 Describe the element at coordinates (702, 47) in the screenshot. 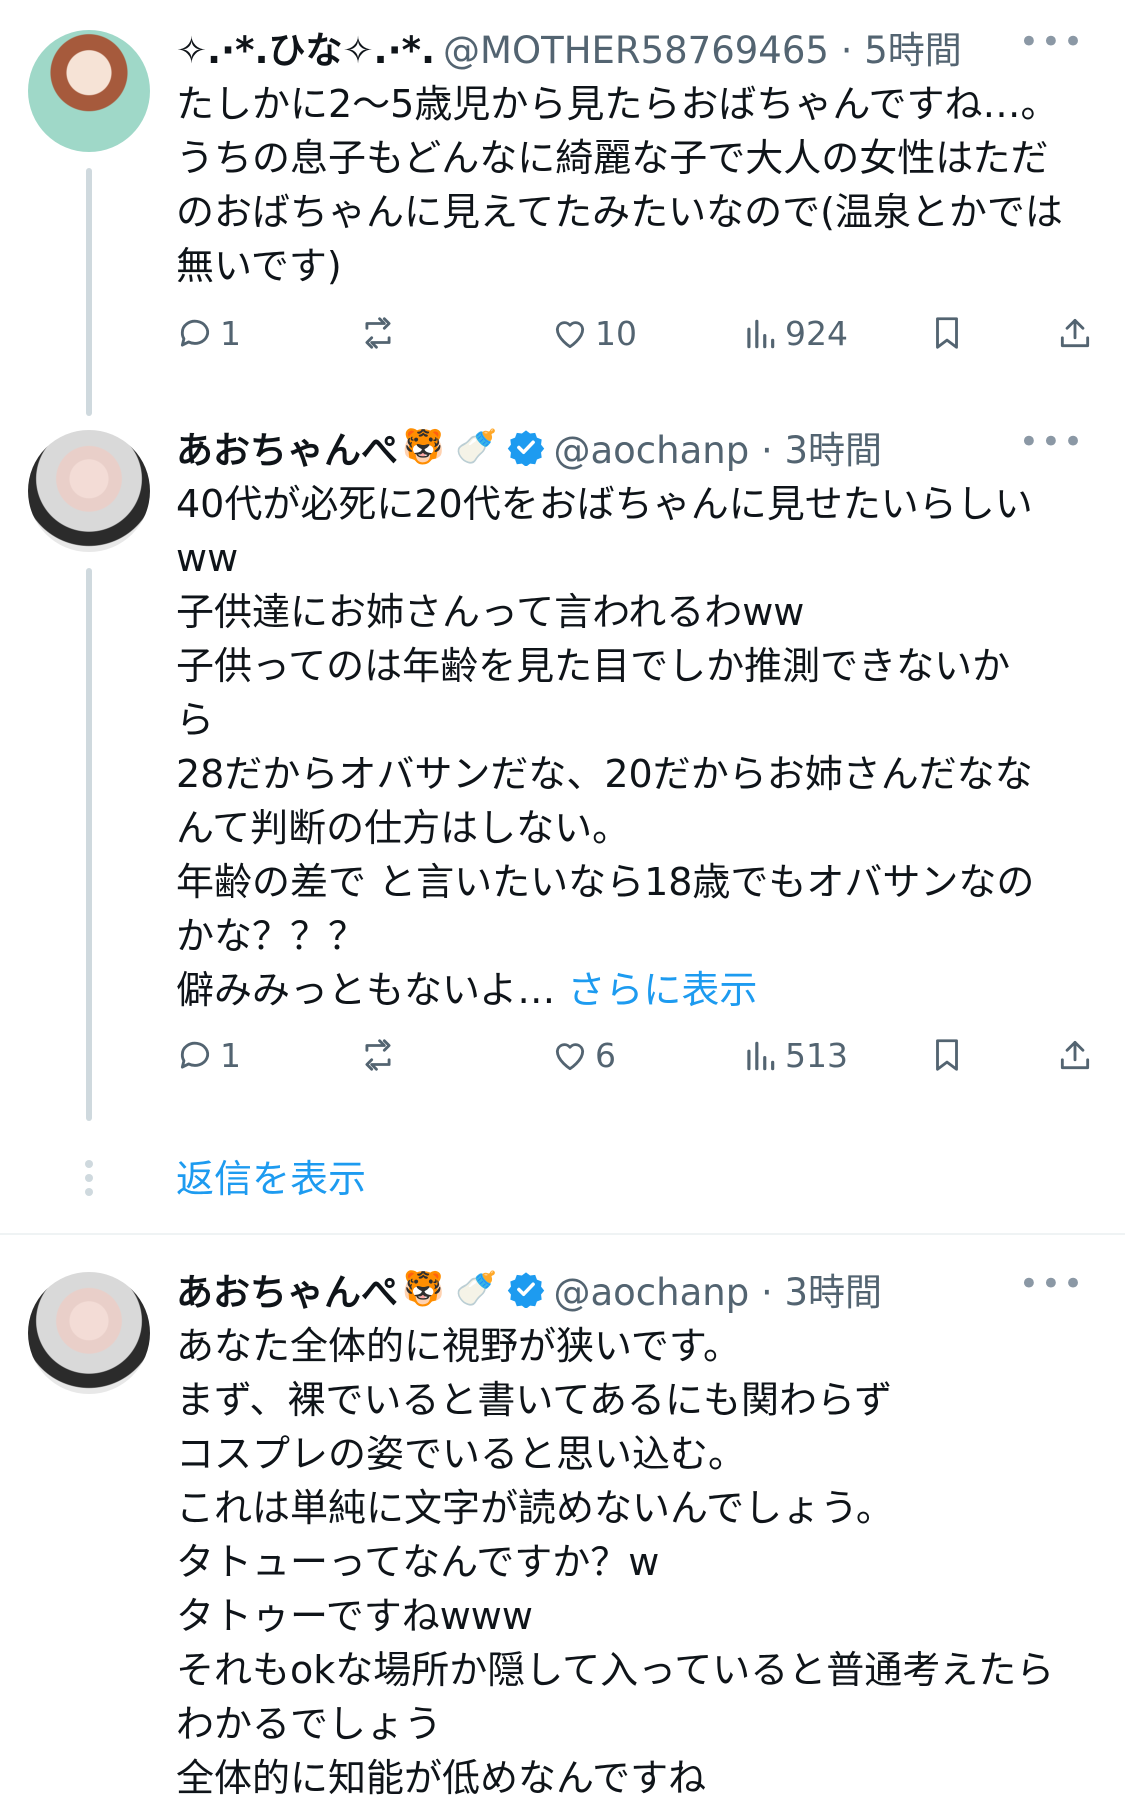

I see `handle-and-time: @MOTHER58769465 · 5時間` at that location.